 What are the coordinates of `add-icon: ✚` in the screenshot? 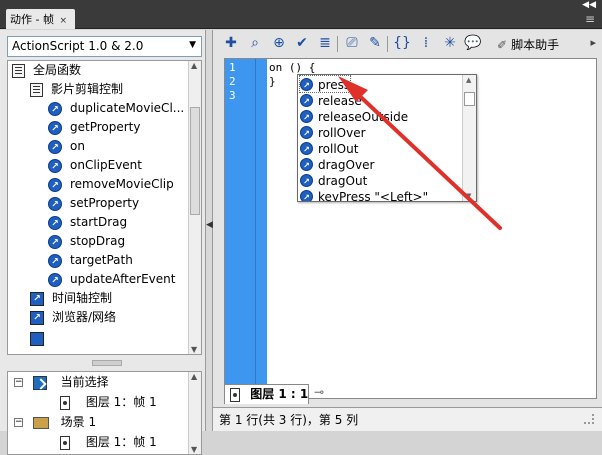 It's located at (231, 43).